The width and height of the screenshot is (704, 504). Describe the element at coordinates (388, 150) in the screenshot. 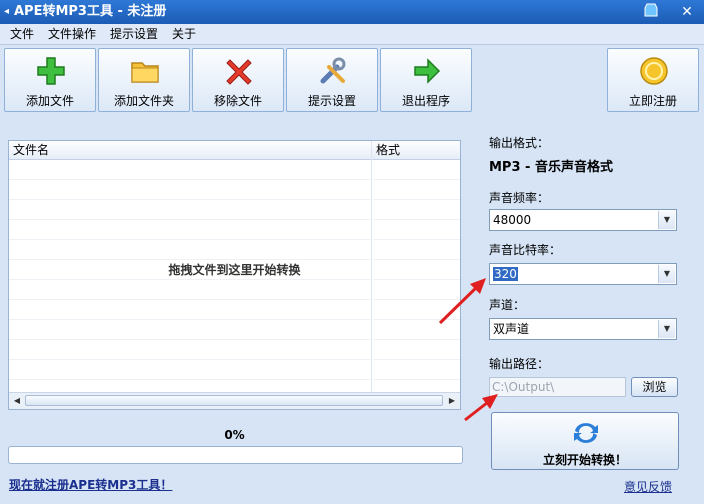

I see `column-header-format: 格式` at that location.